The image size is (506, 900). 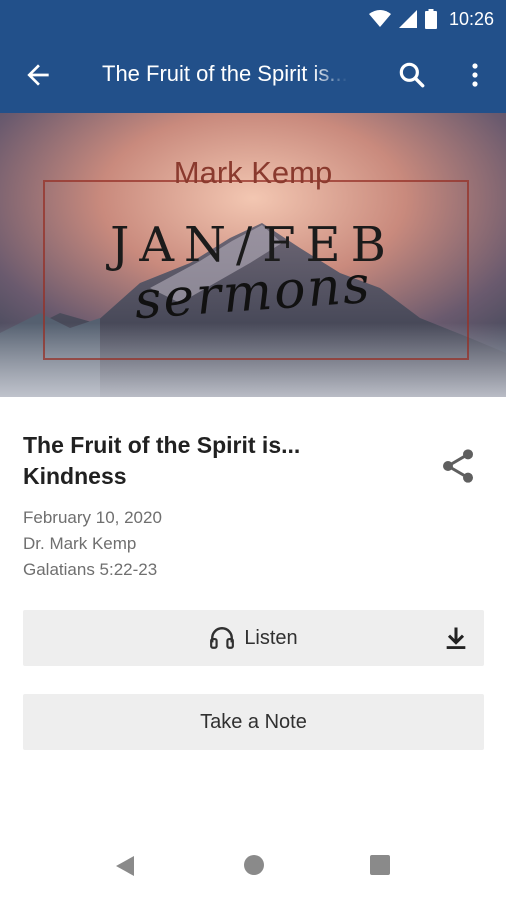 What do you see at coordinates (379, 18) in the screenshot?
I see `wifi-icon` at bounding box center [379, 18].